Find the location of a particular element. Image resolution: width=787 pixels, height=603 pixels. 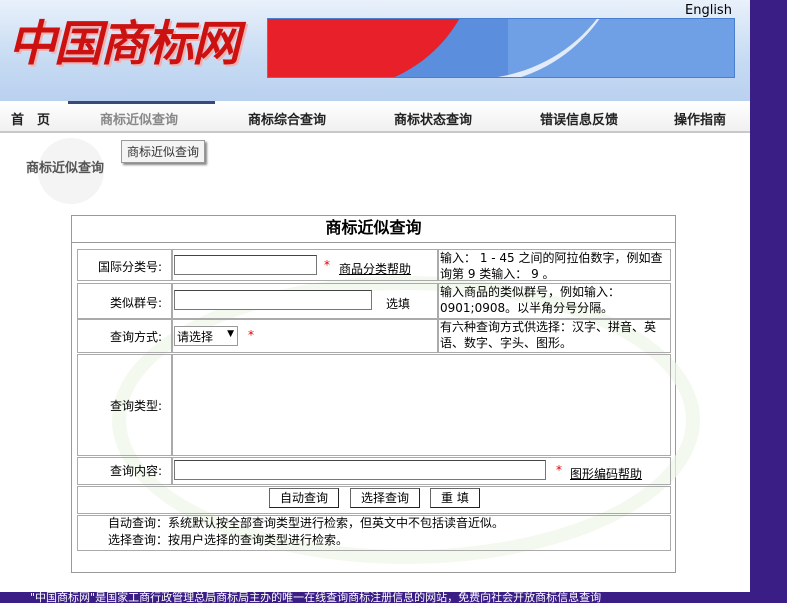

method-label: 查询方式: is located at coordinates (135, 337).